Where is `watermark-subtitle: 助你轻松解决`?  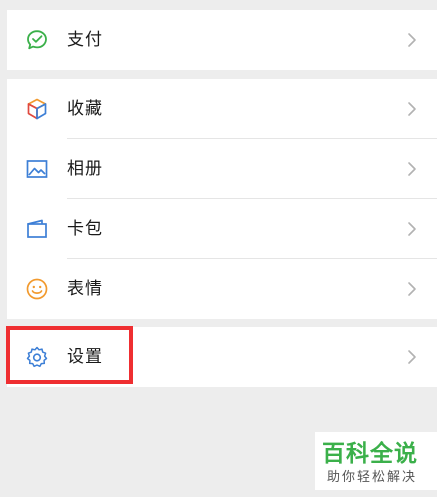 watermark-subtitle: 助你轻松解决 is located at coordinates (372, 477).